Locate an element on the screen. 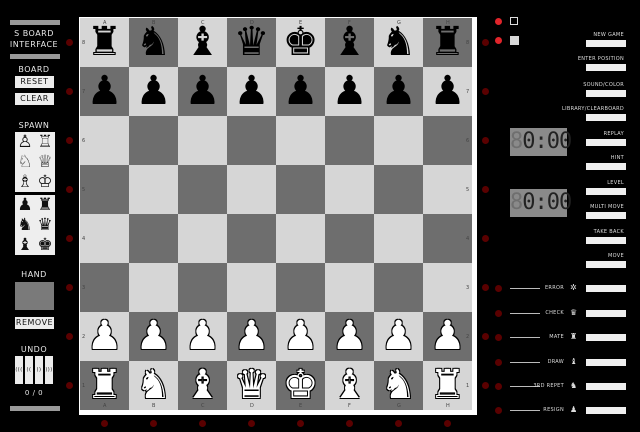 The width and height of the screenshot is (640, 432). black-pawn-a7: ♟ is located at coordinates (104, 91).